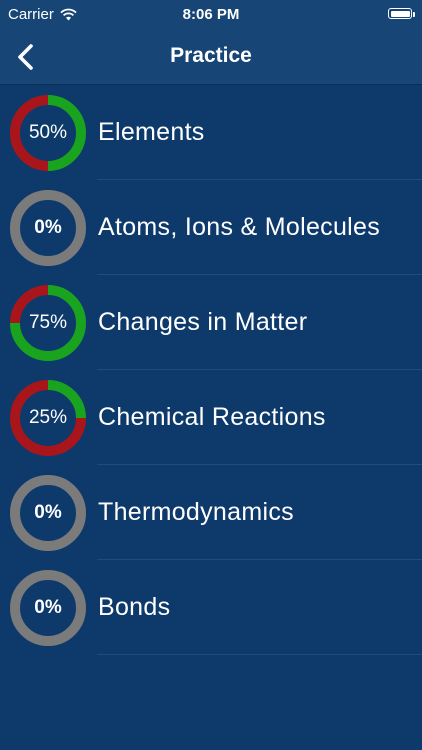 This screenshot has width=422, height=750. Describe the element at coordinates (259, 654) in the screenshot. I see `row-separator` at that location.